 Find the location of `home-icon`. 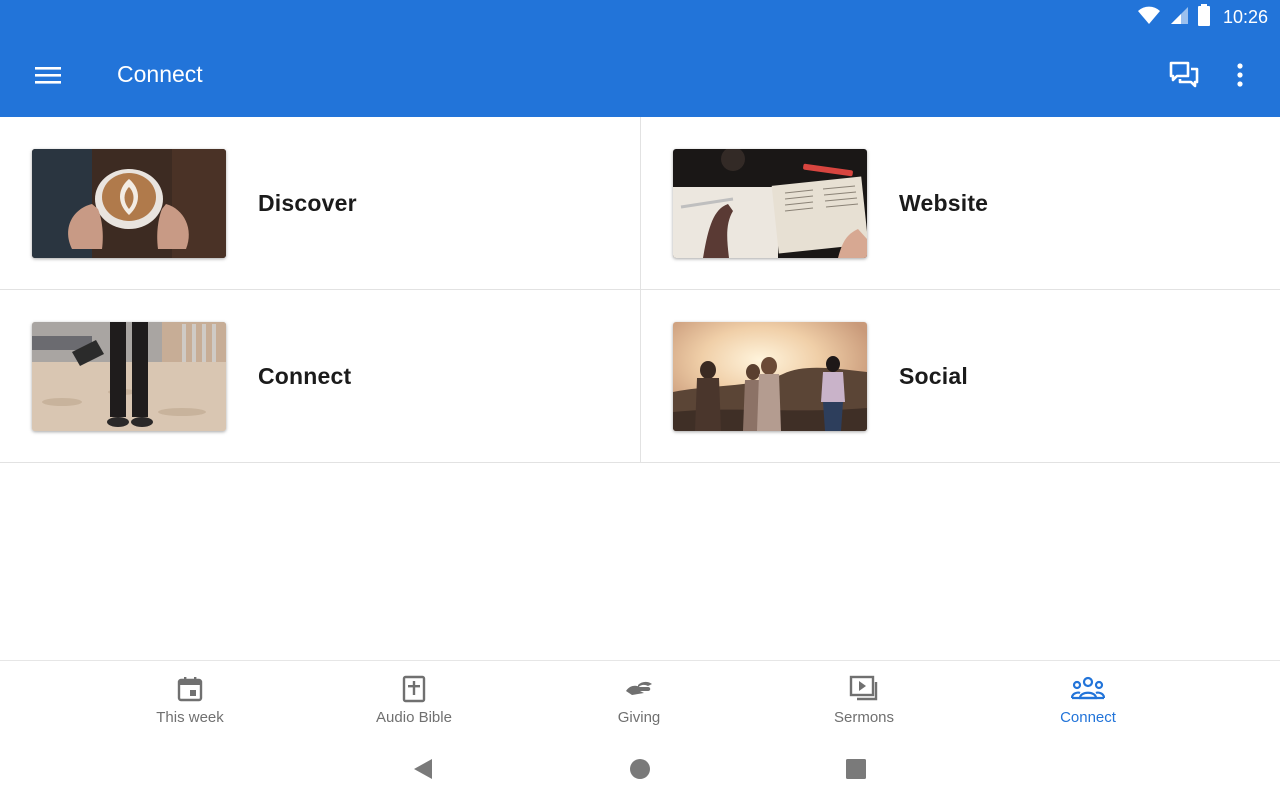

home-icon is located at coordinates (640, 769).